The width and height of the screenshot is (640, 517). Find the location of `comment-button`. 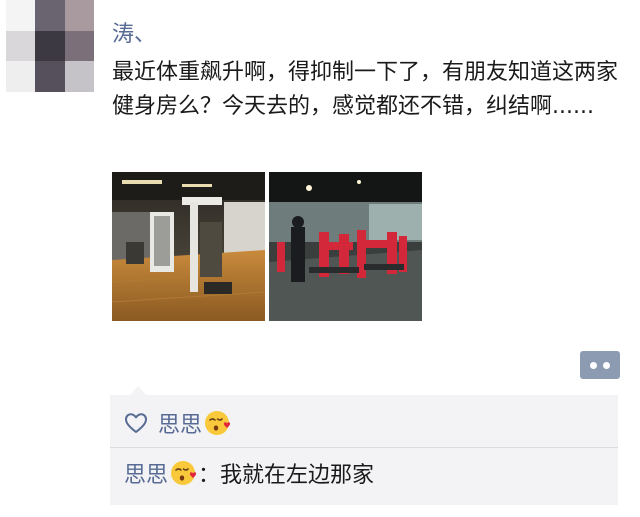

comment-button is located at coordinates (600, 365).